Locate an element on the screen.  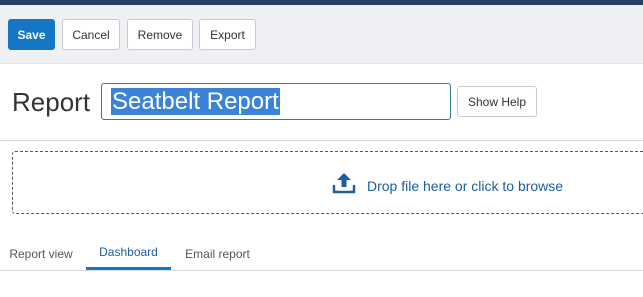
tab-report-view: Report view is located at coordinates (41, 253).